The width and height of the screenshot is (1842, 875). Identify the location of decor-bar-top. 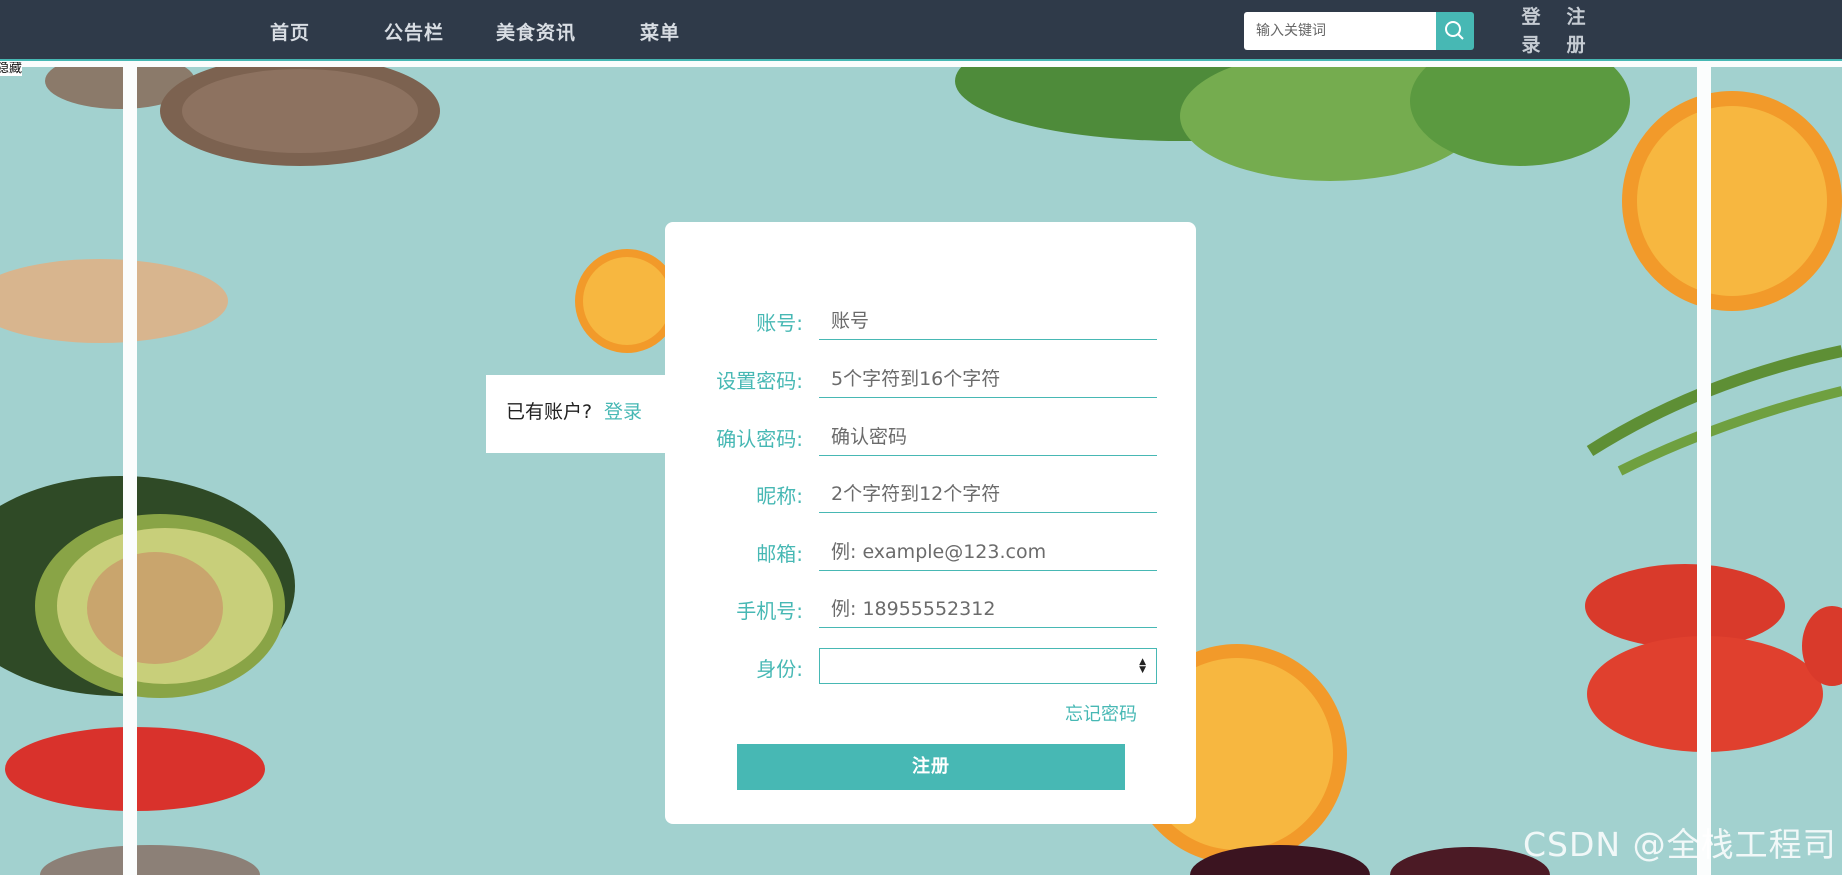
(921, 64).